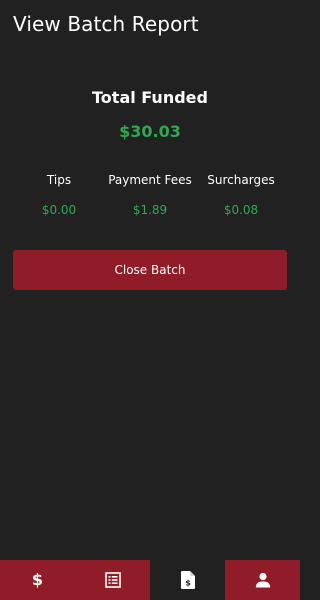 Image resolution: width=320 pixels, height=600 pixels. Describe the element at coordinates (106, 24) in the screenshot. I see `page-title: View Batch Report` at that location.